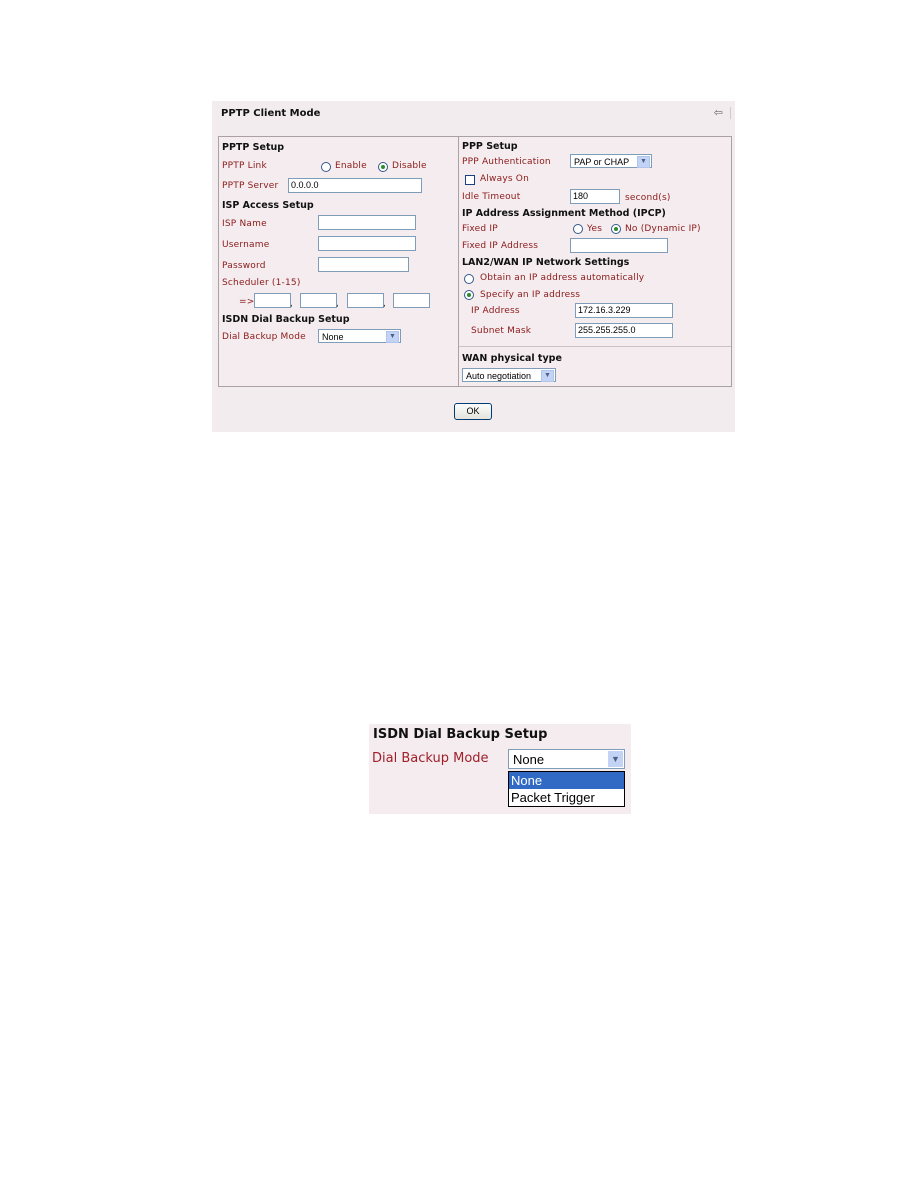  Describe the element at coordinates (480, 229) in the screenshot. I see `fixed-ip-label: Fixed IP` at that location.